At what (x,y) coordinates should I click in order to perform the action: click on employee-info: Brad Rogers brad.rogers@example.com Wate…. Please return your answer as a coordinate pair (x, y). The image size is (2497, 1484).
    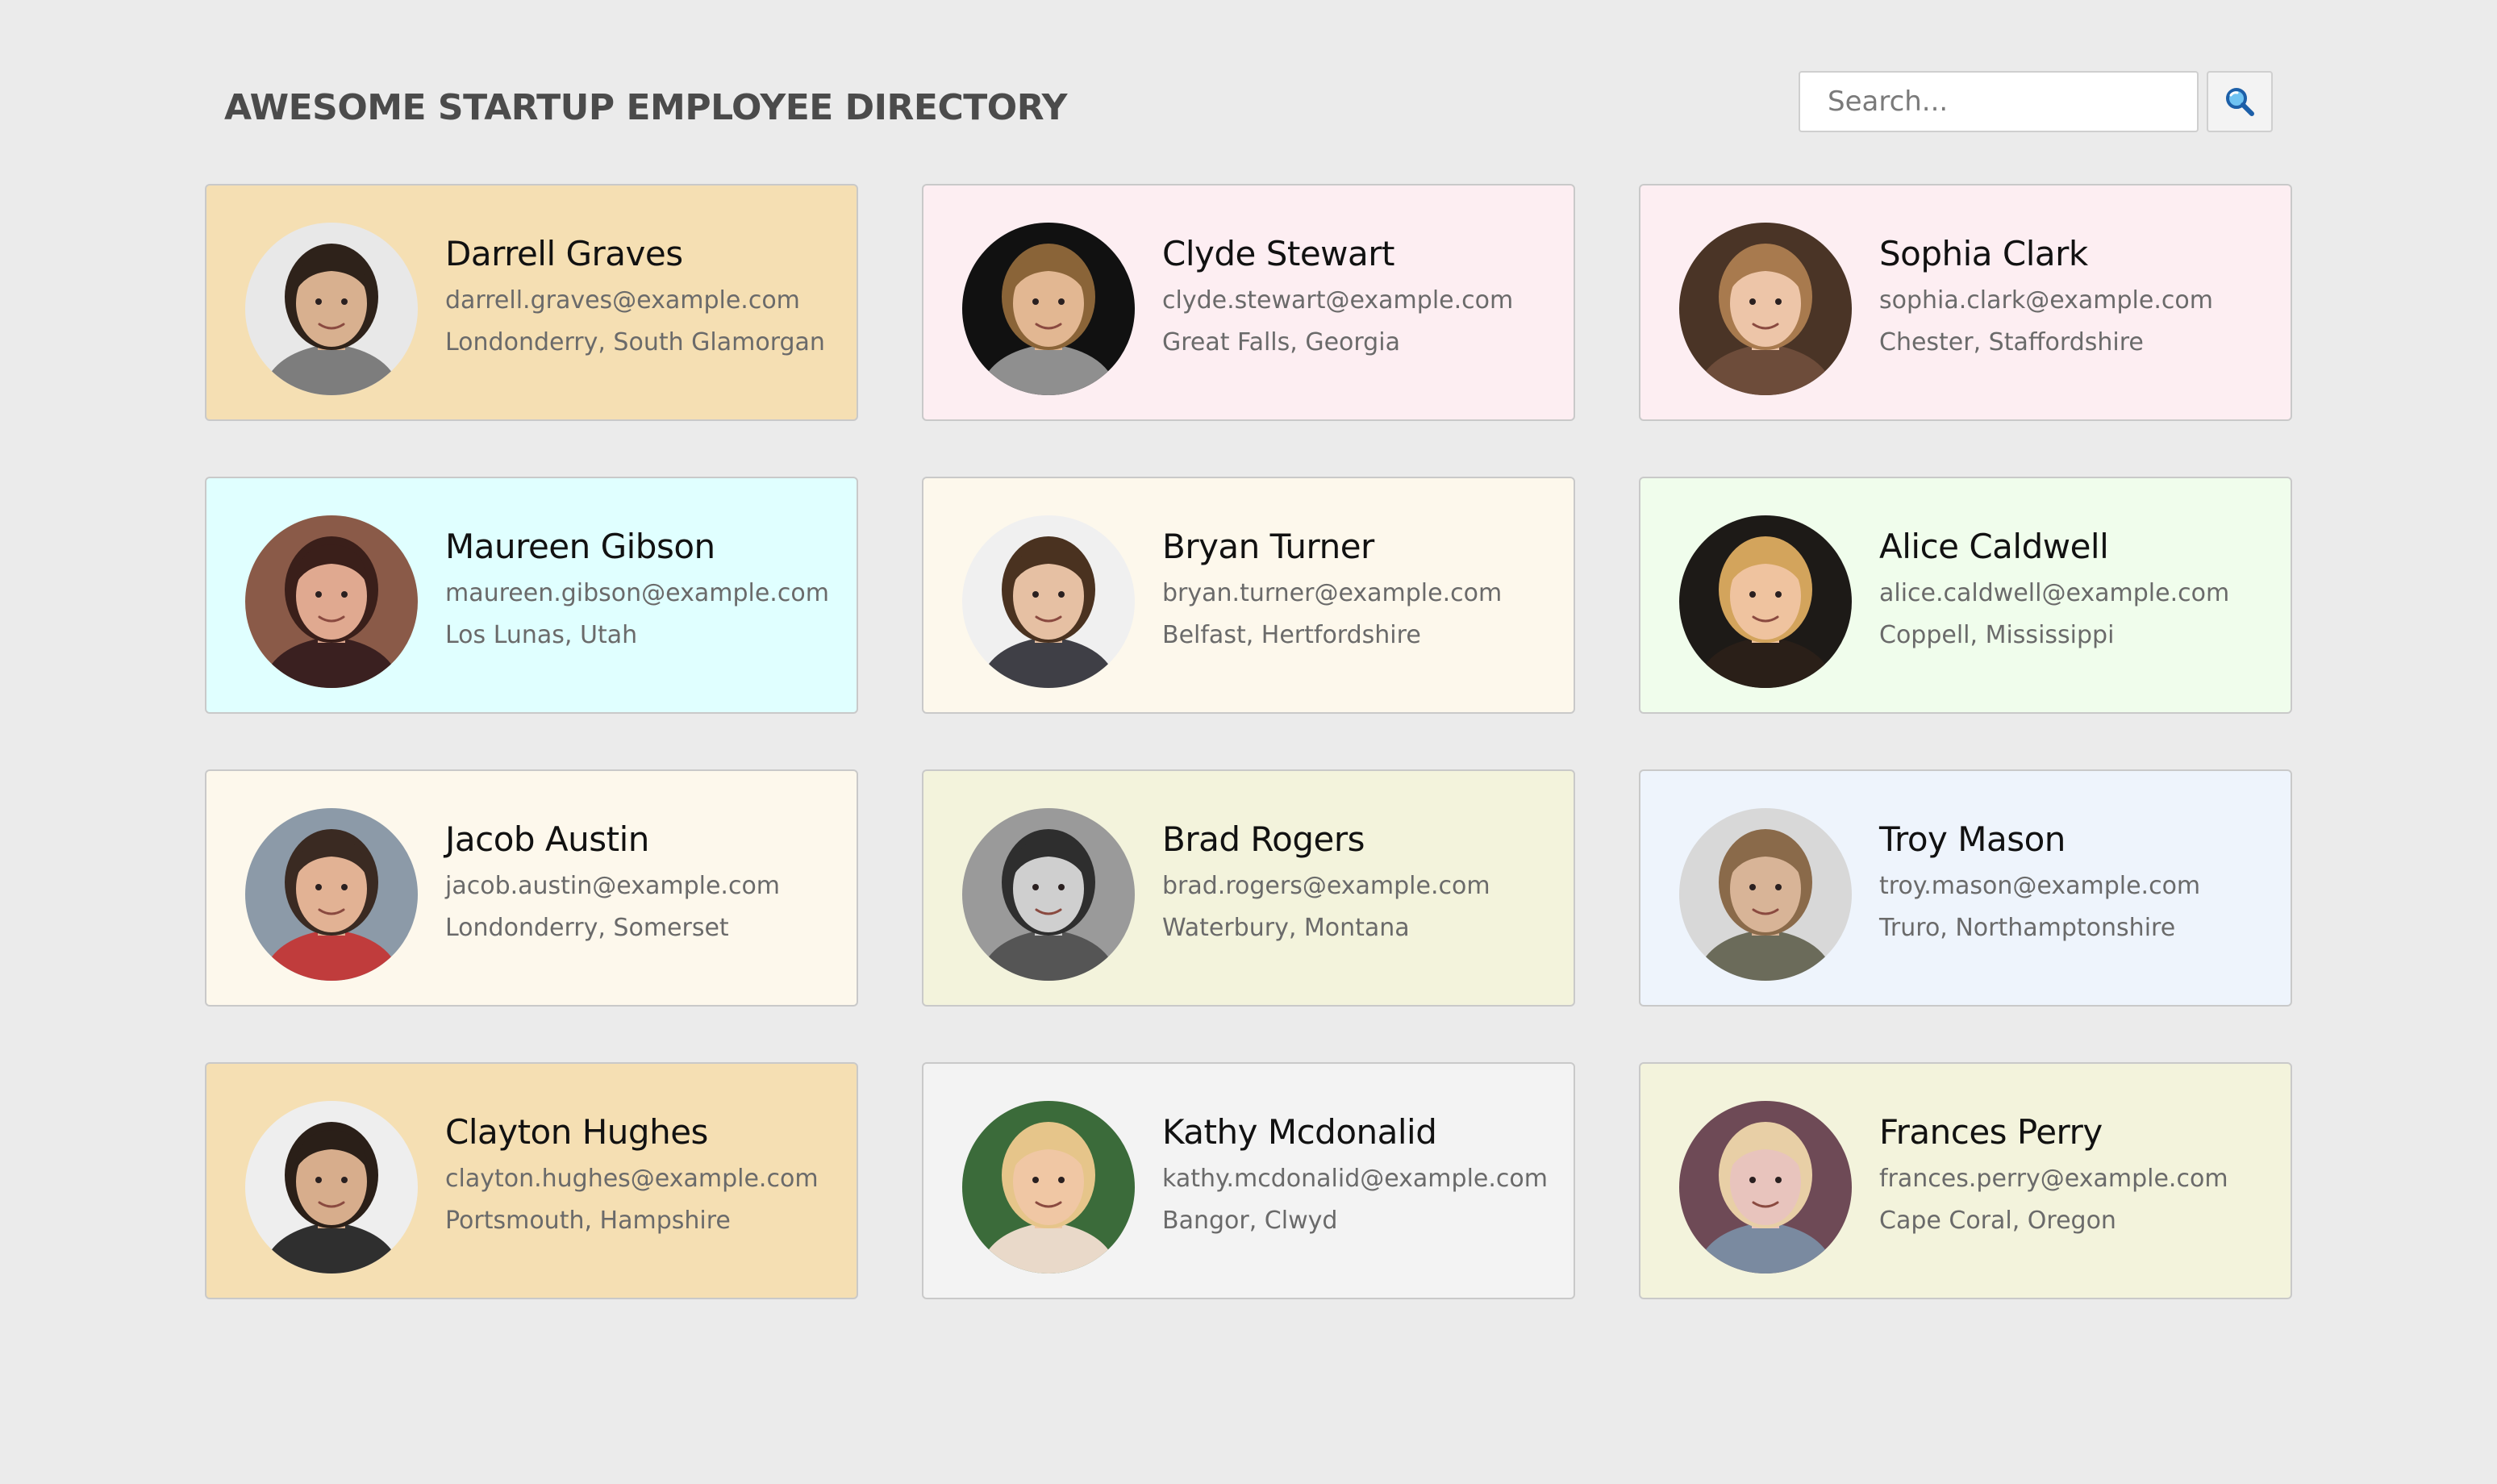
    Looking at the image, I should click on (1363, 882).